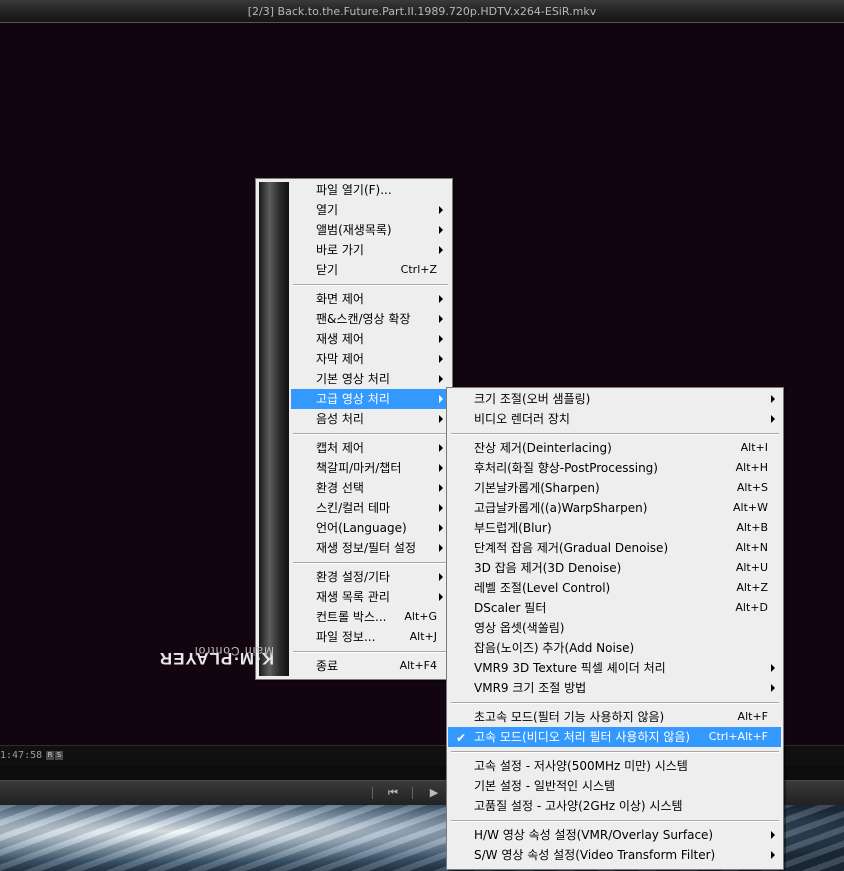  I want to click on submenu-item-8: 단계적 잡음 제거(Gradual Denoise) Alt+N, so click(614, 548).